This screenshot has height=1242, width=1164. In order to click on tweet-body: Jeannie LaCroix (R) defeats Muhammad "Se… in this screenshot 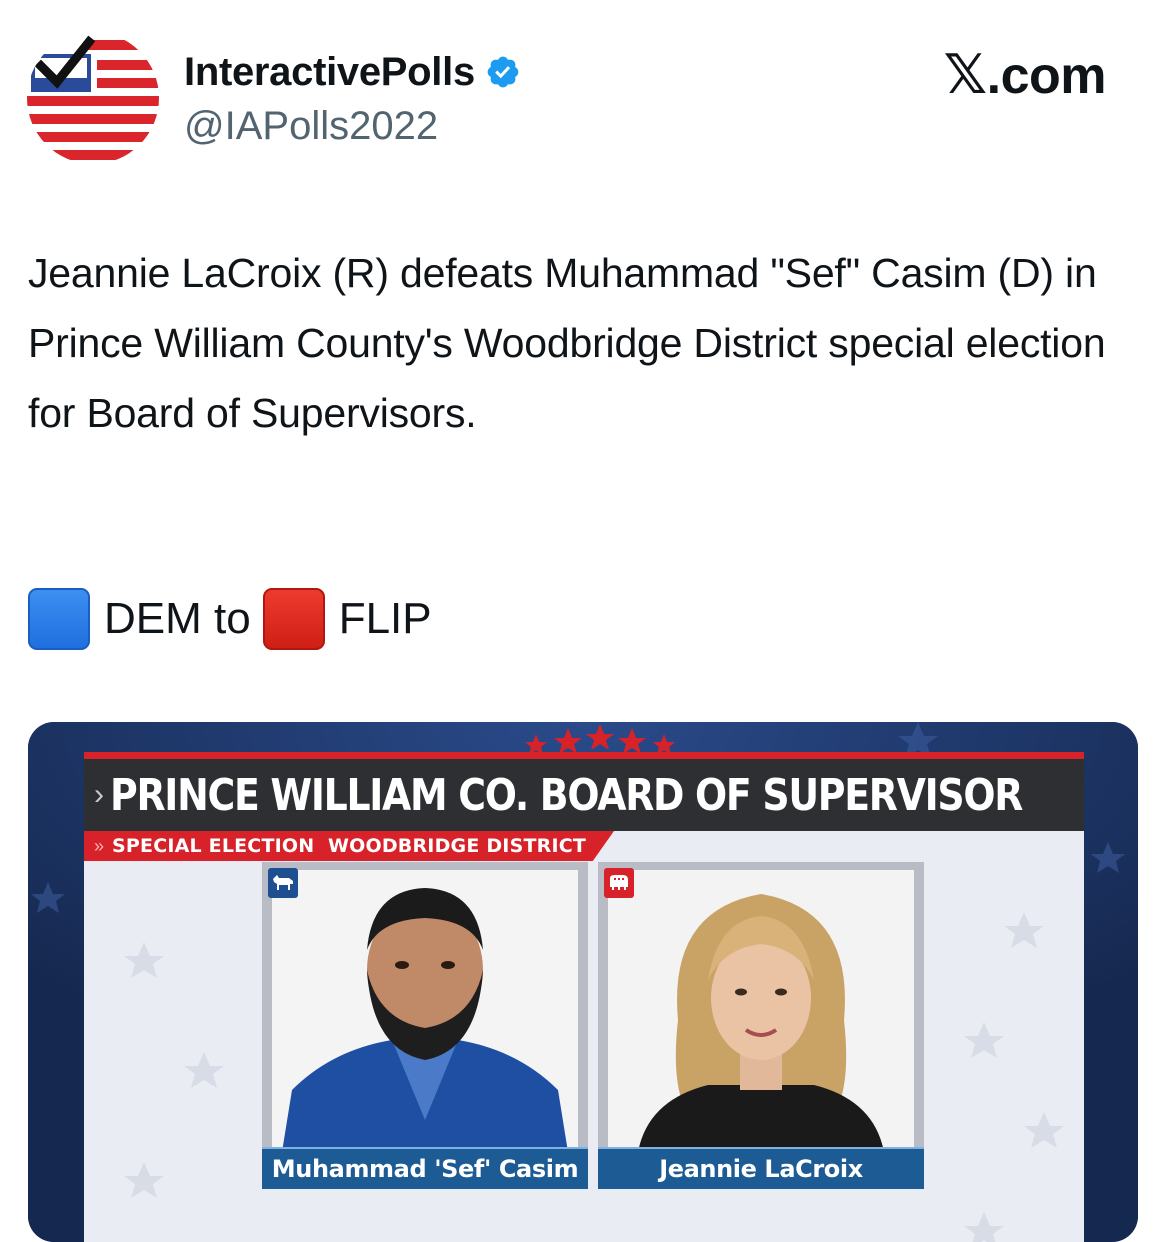, I will do `click(567, 343)`.